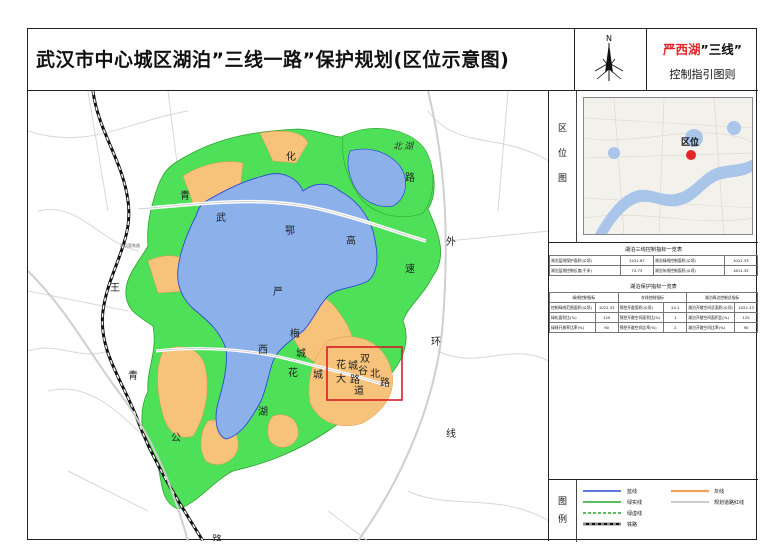 The height and width of the screenshot is (554, 784). I want to click on map-label-beihu-1: 北, so click(398, 147).